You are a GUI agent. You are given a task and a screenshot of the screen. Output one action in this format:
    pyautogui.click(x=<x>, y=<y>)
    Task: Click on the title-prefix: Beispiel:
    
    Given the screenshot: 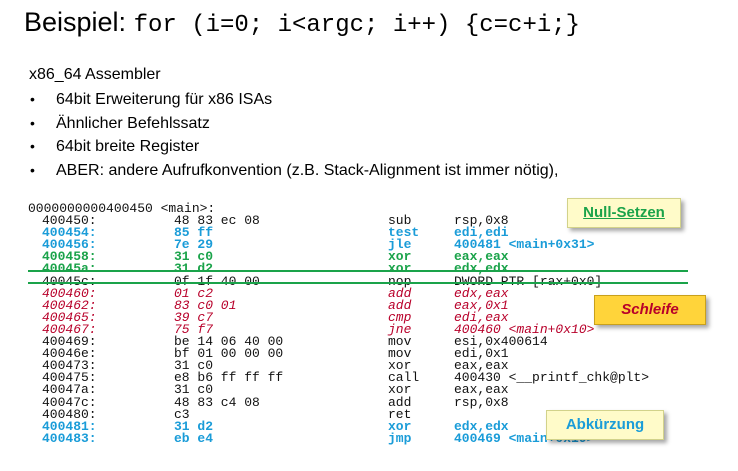 What is the action you would take?
    pyautogui.click(x=75, y=22)
    